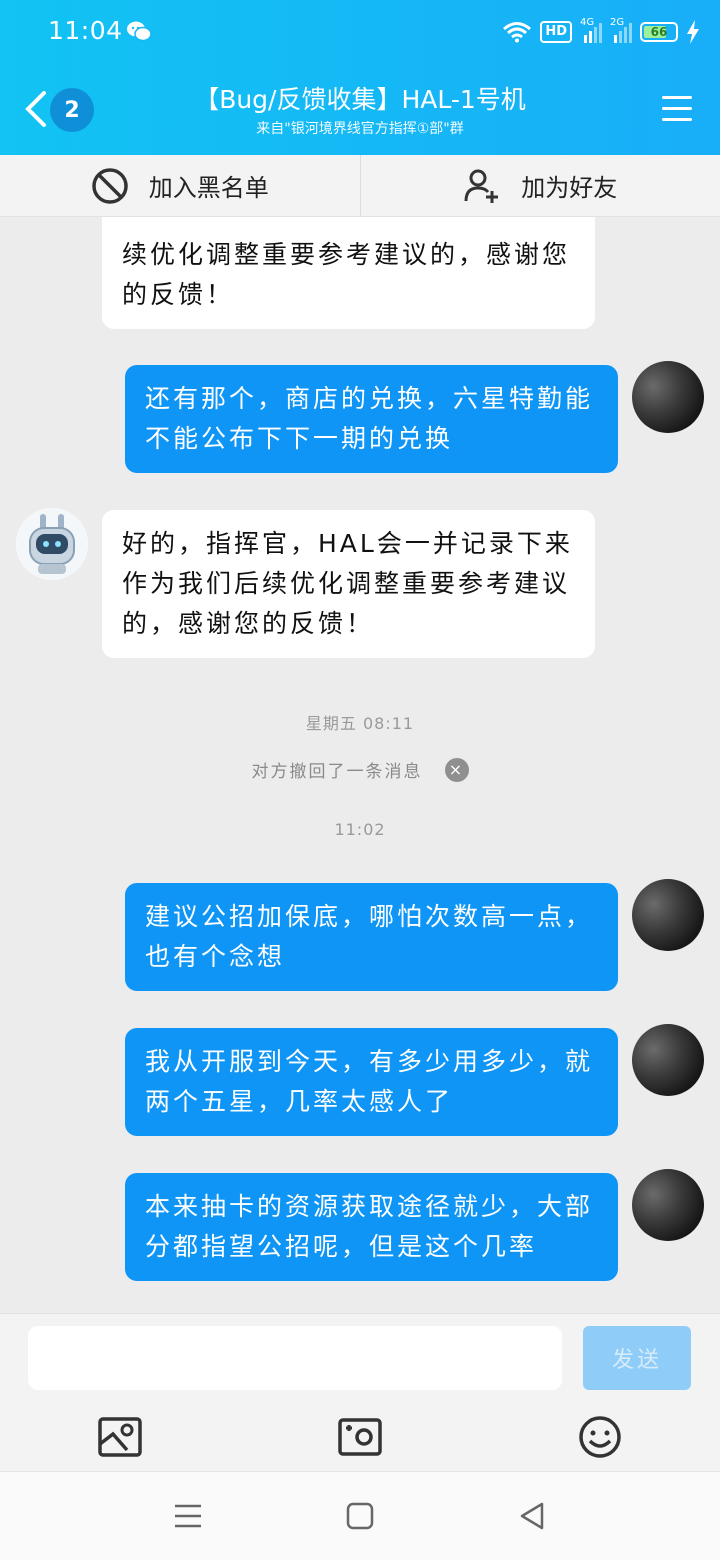 This screenshot has width=720, height=1560. What do you see at coordinates (693, 32) in the screenshot?
I see `charging-icon` at bounding box center [693, 32].